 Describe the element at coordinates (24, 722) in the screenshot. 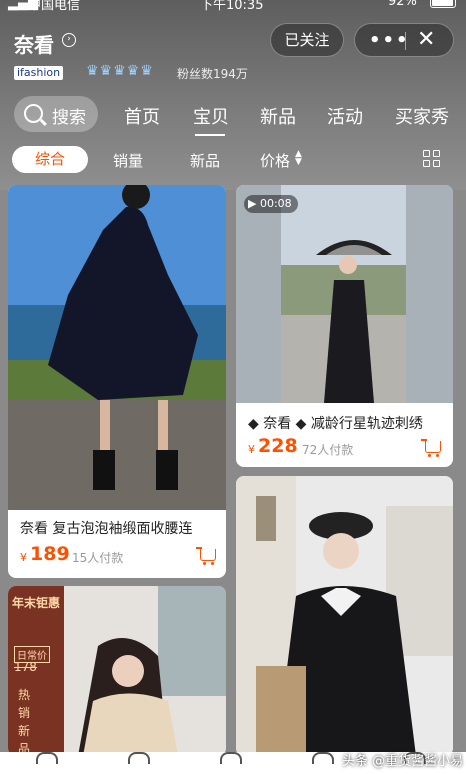

I see `promo-text: 热销新品拍` at that location.